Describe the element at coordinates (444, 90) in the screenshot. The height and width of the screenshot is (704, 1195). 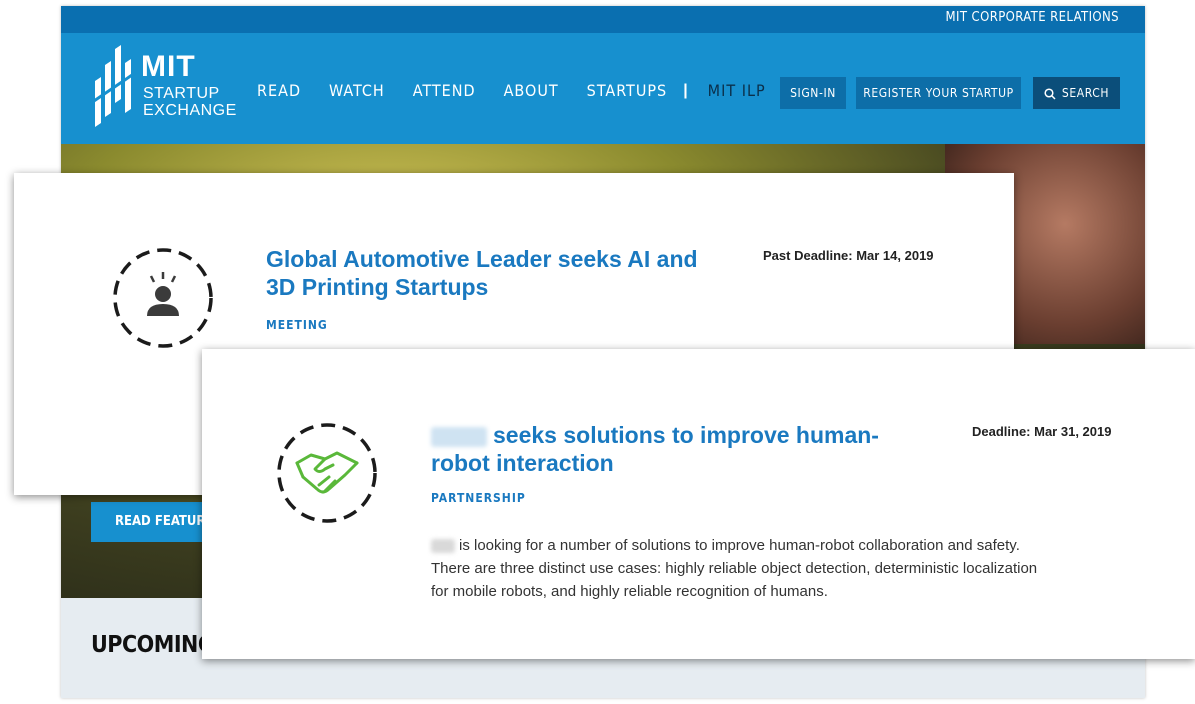
I see `nav-attend: ATTEND` at that location.